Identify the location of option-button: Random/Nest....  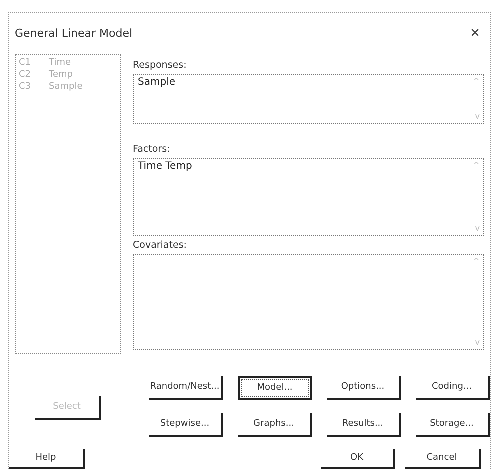
(186, 388).